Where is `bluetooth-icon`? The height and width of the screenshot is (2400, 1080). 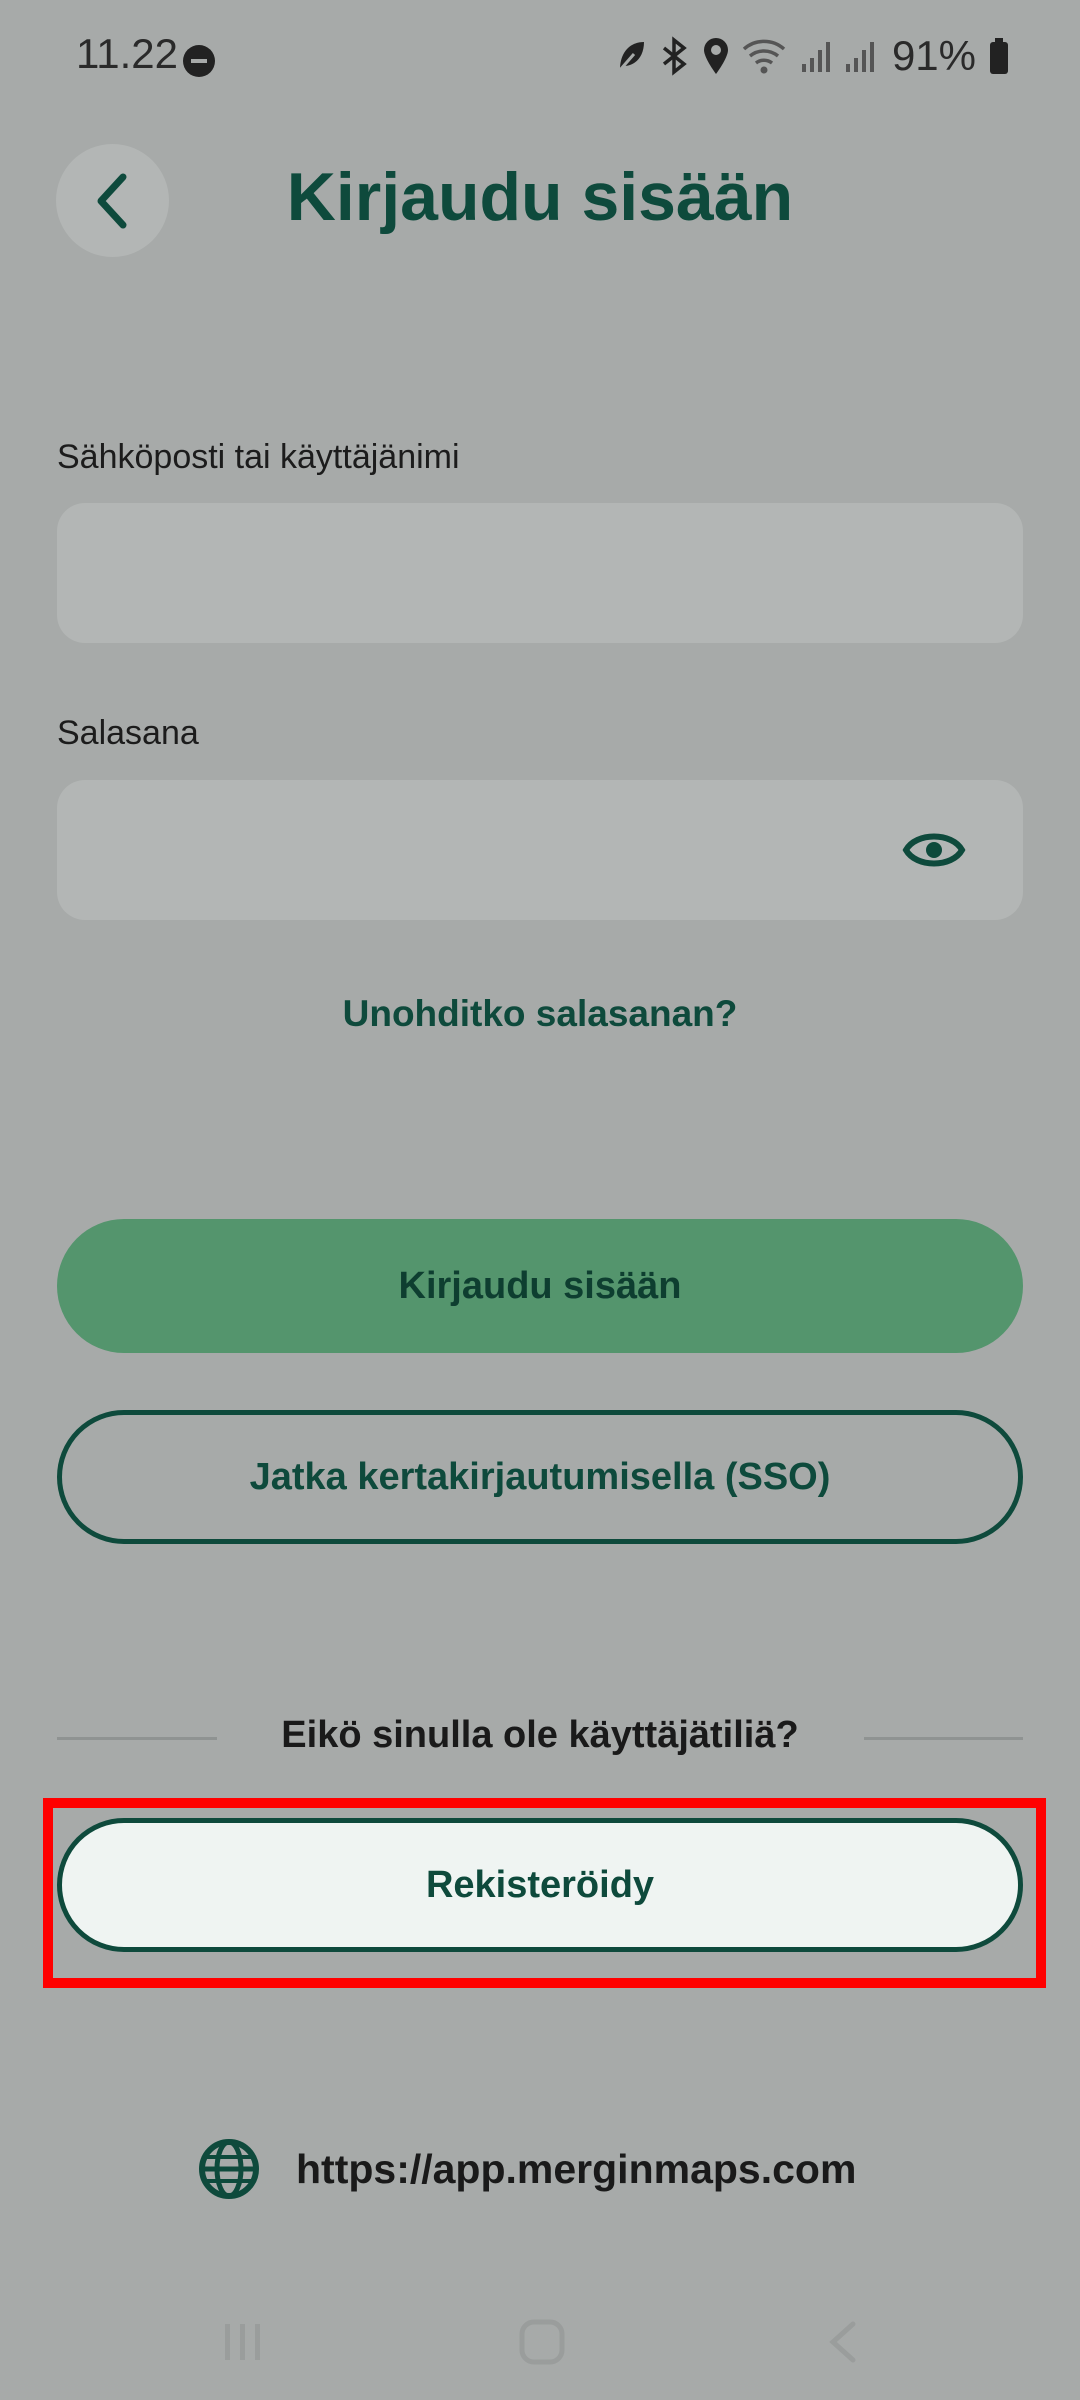 bluetooth-icon is located at coordinates (674, 56).